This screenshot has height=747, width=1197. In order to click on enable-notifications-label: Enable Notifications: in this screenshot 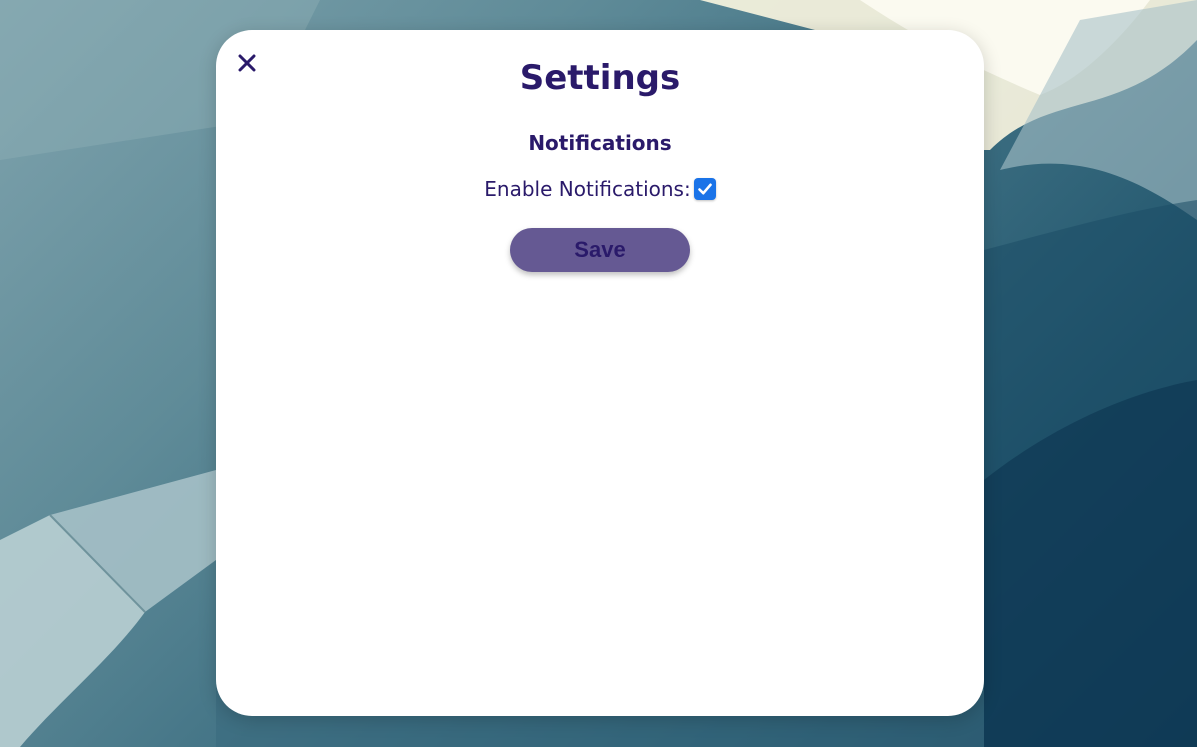, I will do `click(587, 189)`.